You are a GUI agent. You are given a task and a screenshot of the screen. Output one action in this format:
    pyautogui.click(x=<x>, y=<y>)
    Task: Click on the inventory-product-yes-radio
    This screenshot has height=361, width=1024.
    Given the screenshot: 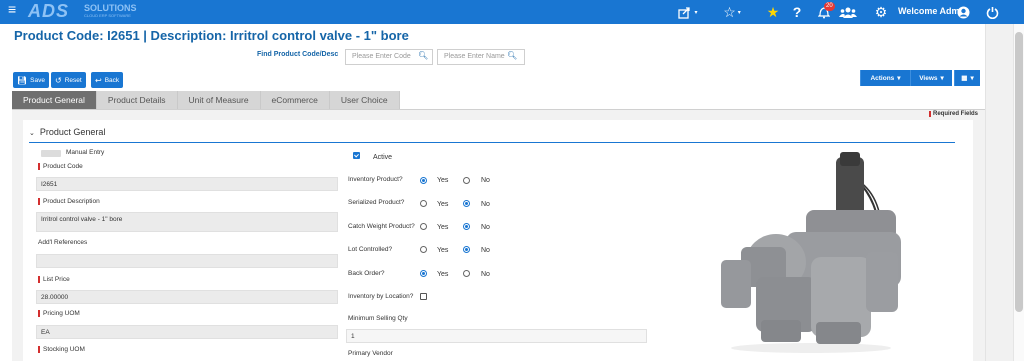 What is the action you would take?
    pyautogui.click(x=423, y=180)
    